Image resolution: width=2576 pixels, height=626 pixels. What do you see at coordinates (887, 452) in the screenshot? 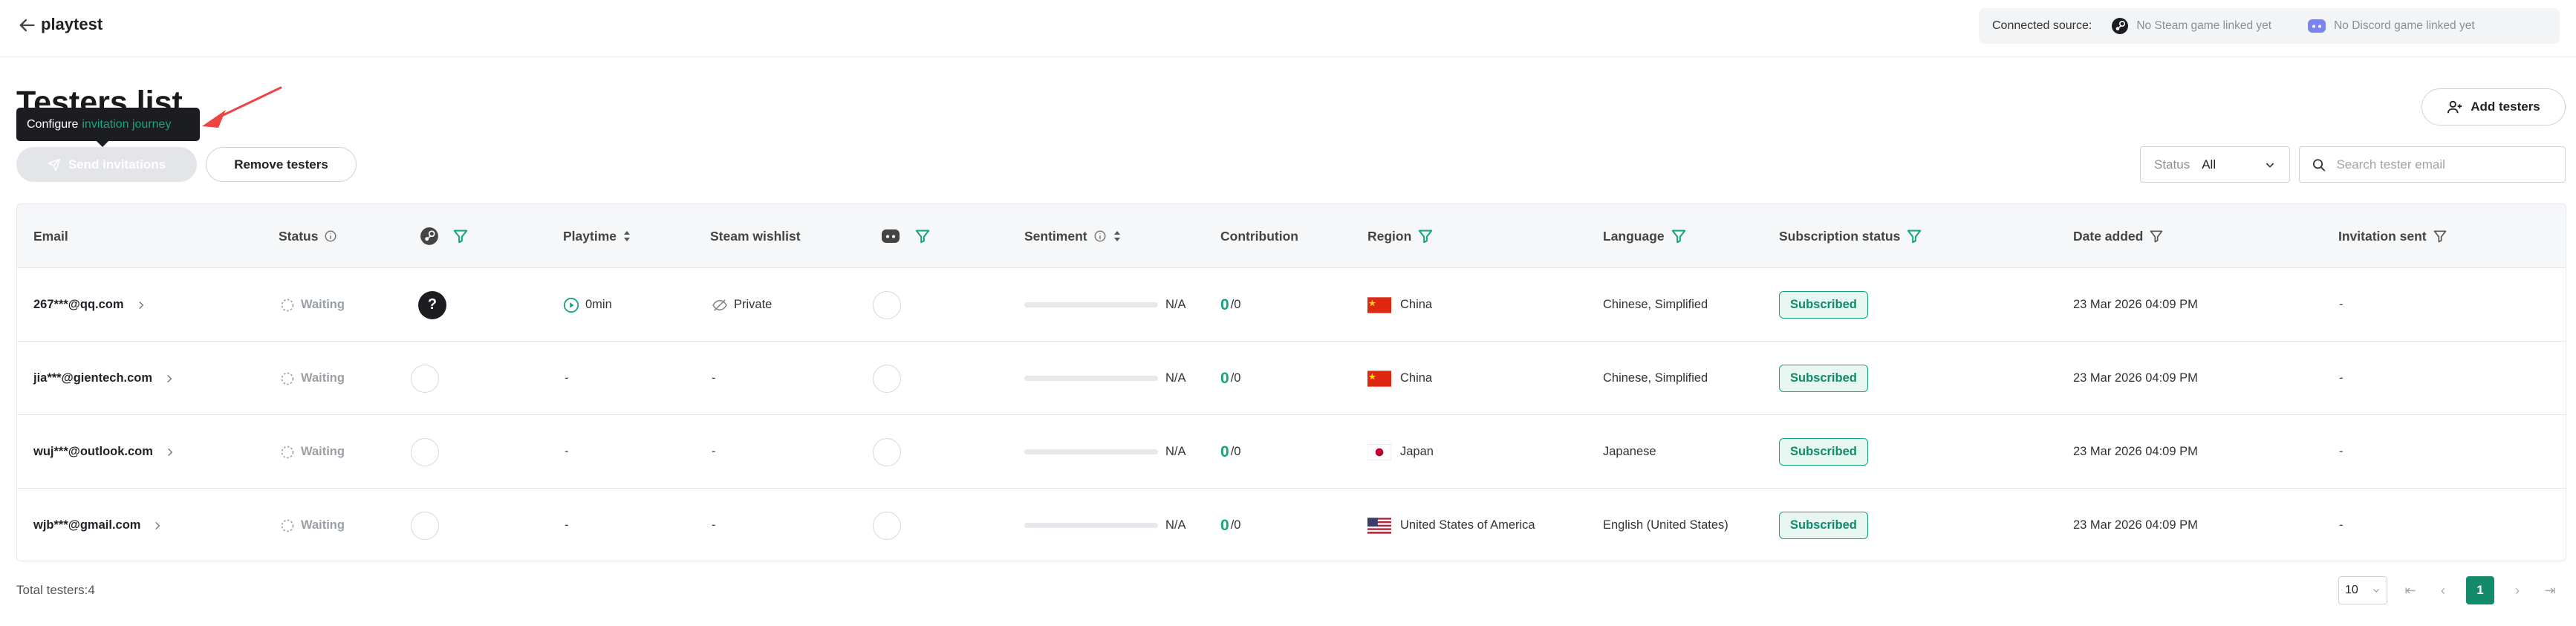
I see `discord-cell` at bounding box center [887, 452].